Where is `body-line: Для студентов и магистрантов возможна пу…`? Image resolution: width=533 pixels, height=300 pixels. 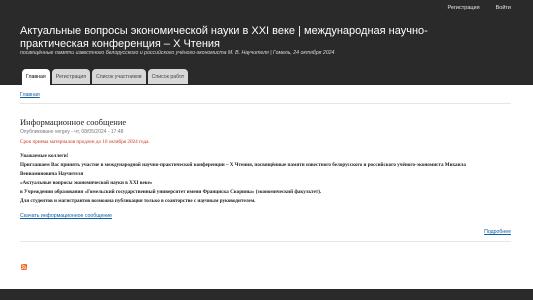
body-line: Для студентов и магистрантов возможна пу… is located at coordinates (138, 200).